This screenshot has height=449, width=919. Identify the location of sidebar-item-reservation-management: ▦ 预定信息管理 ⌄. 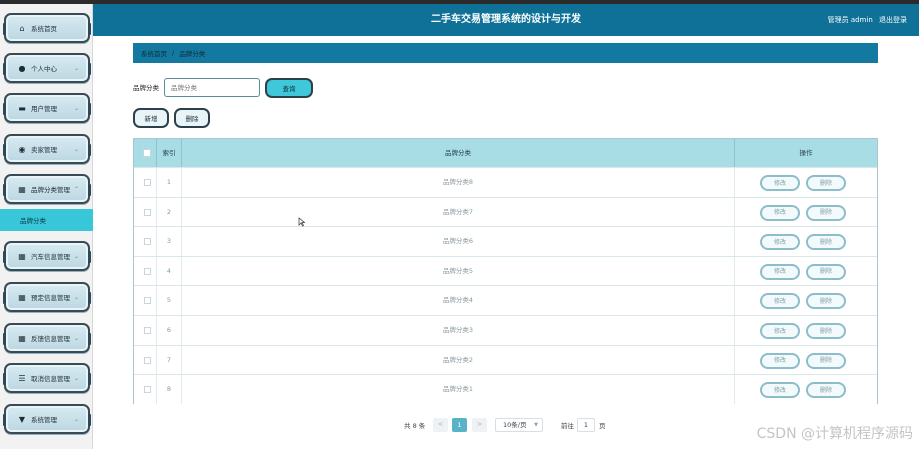
(47, 297).